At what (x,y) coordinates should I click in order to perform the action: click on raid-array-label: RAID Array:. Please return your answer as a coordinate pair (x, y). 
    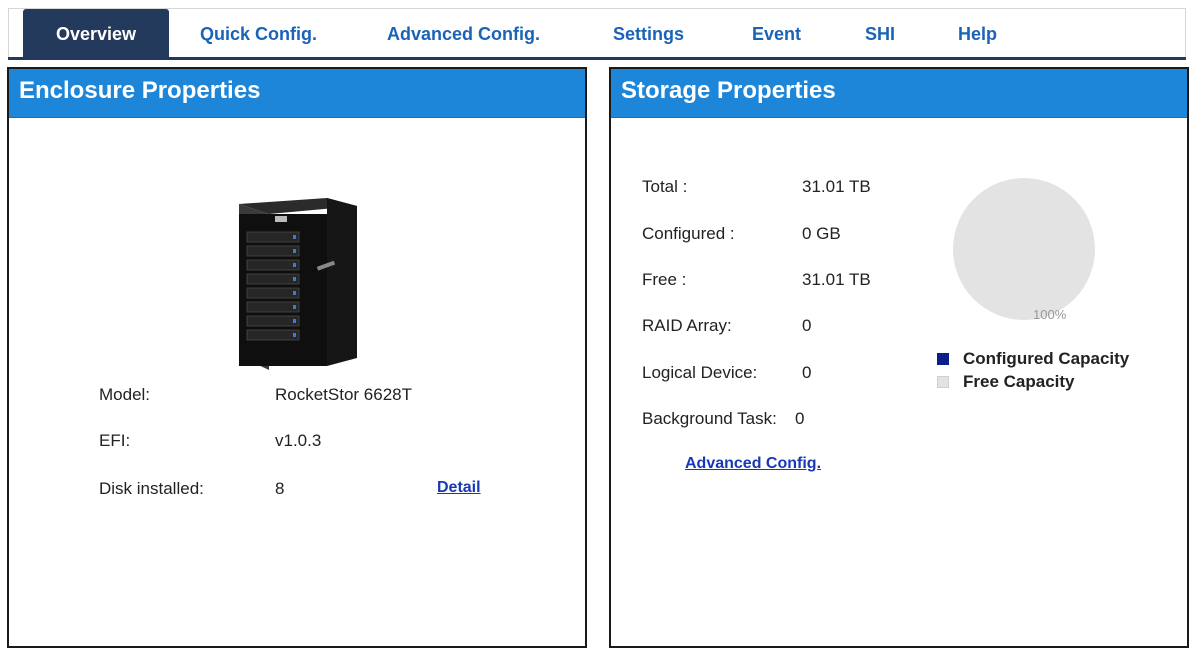
    Looking at the image, I should click on (687, 325).